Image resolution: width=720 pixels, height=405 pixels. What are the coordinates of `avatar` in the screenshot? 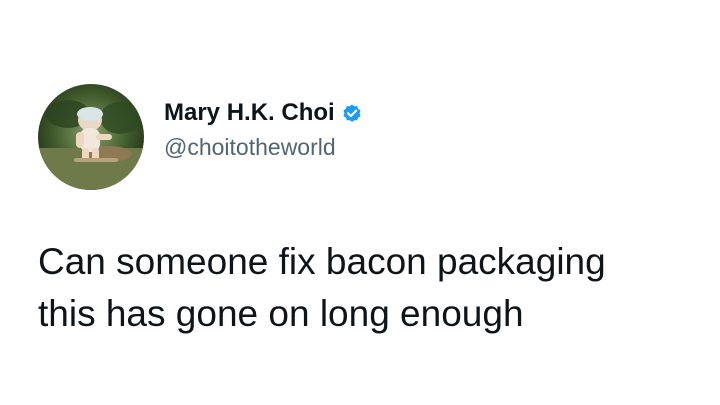 It's located at (91, 137).